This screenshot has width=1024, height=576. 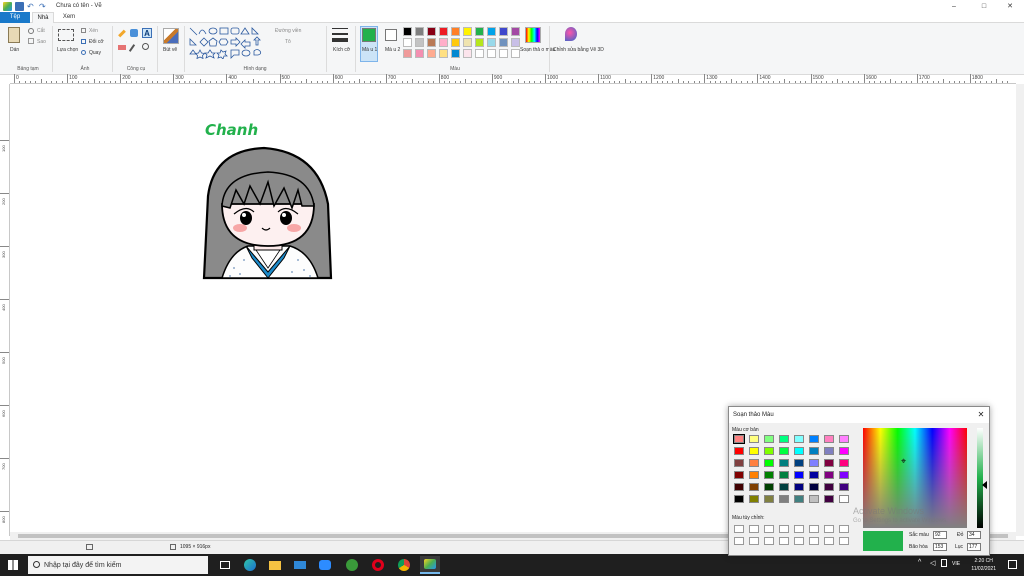 What do you see at coordinates (95, 53) in the screenshot?
I see `rotate-button: Quay` at bounding box center [95, 53].